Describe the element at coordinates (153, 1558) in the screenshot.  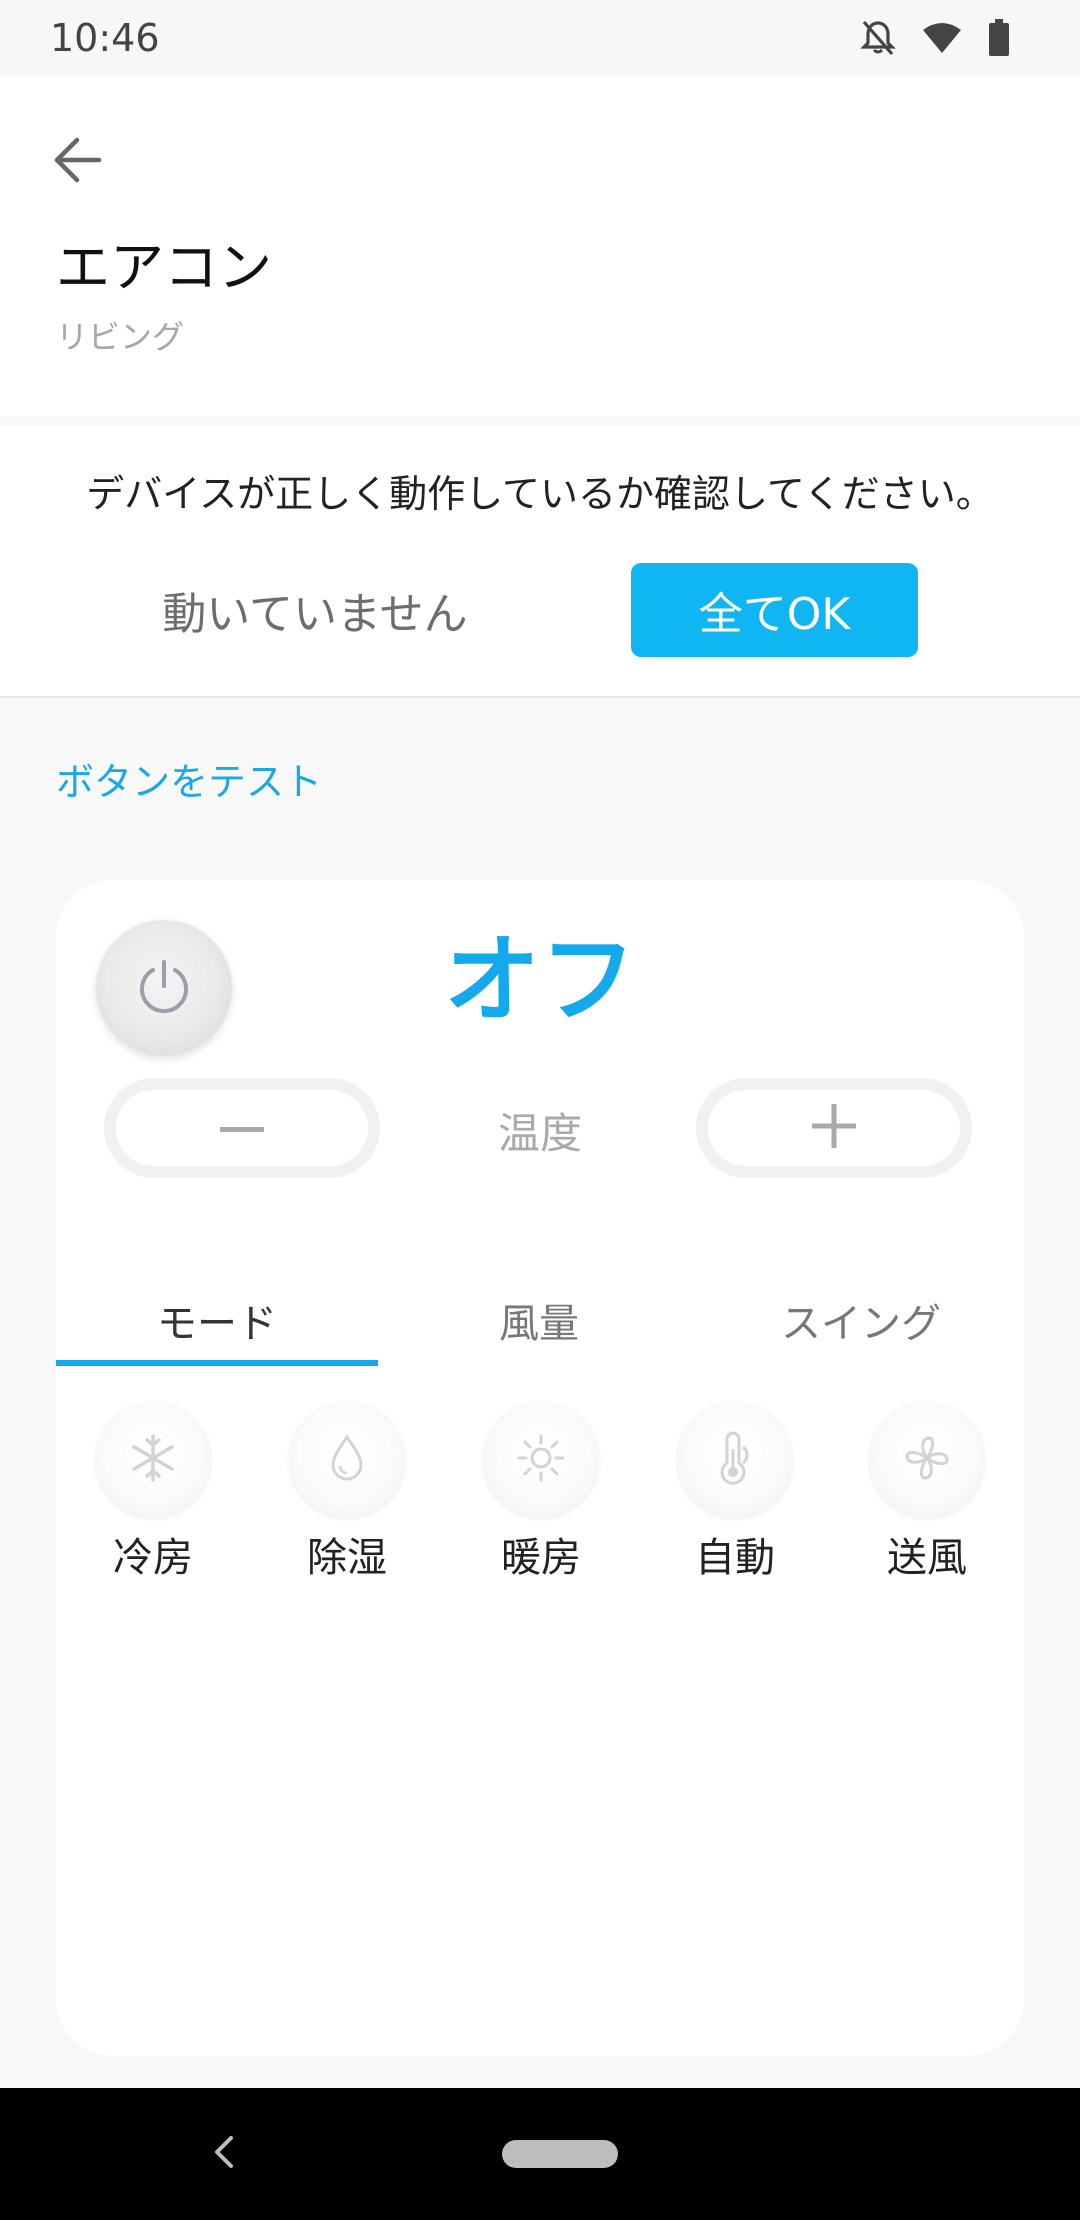
I see `mode-cool-label: 冷房` at that location.